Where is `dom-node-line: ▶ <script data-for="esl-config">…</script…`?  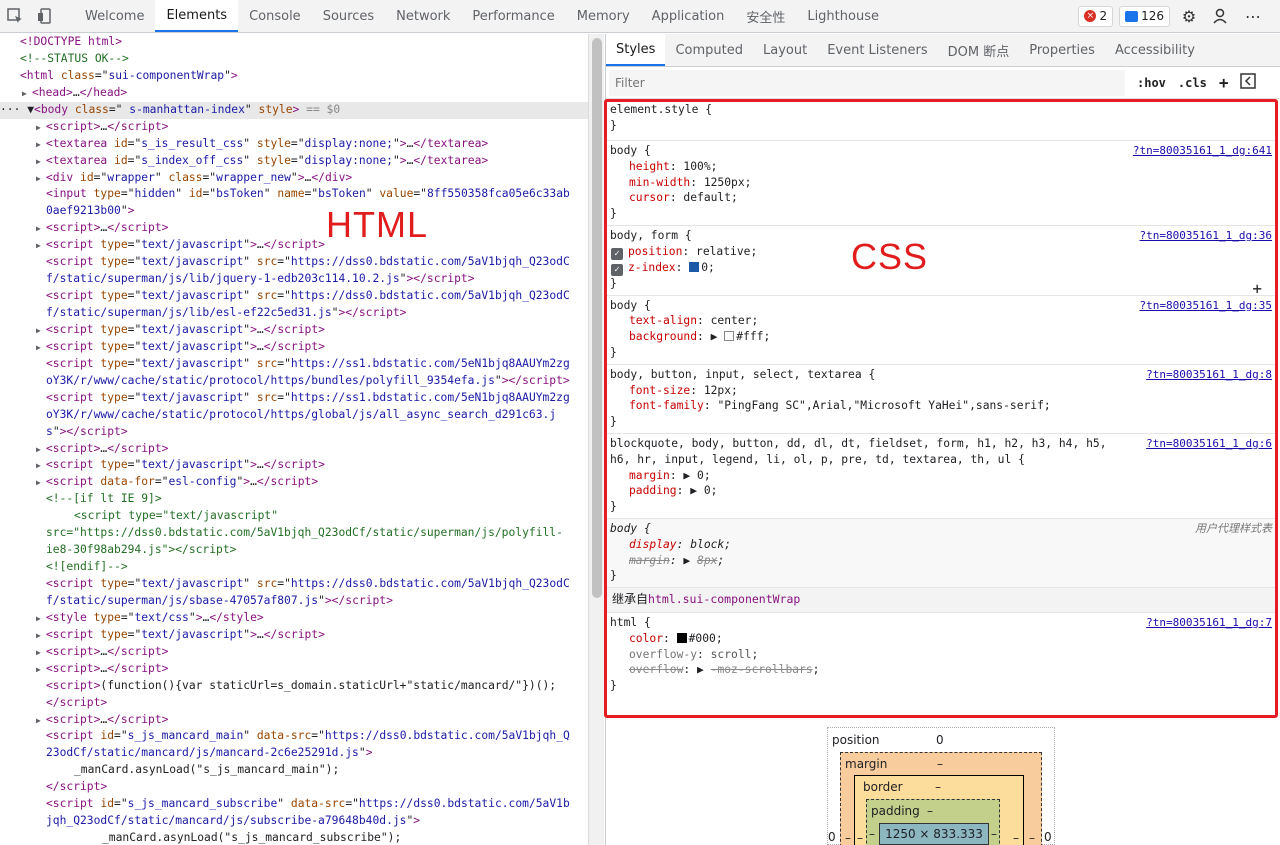
dom-node-line: ▶ <script data-for="esl-config">…</script… is located at coordinates (294, 482).